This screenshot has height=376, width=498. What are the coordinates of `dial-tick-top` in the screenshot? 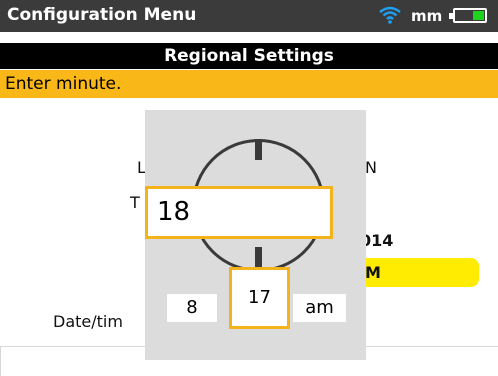 It's located at (258, 149).